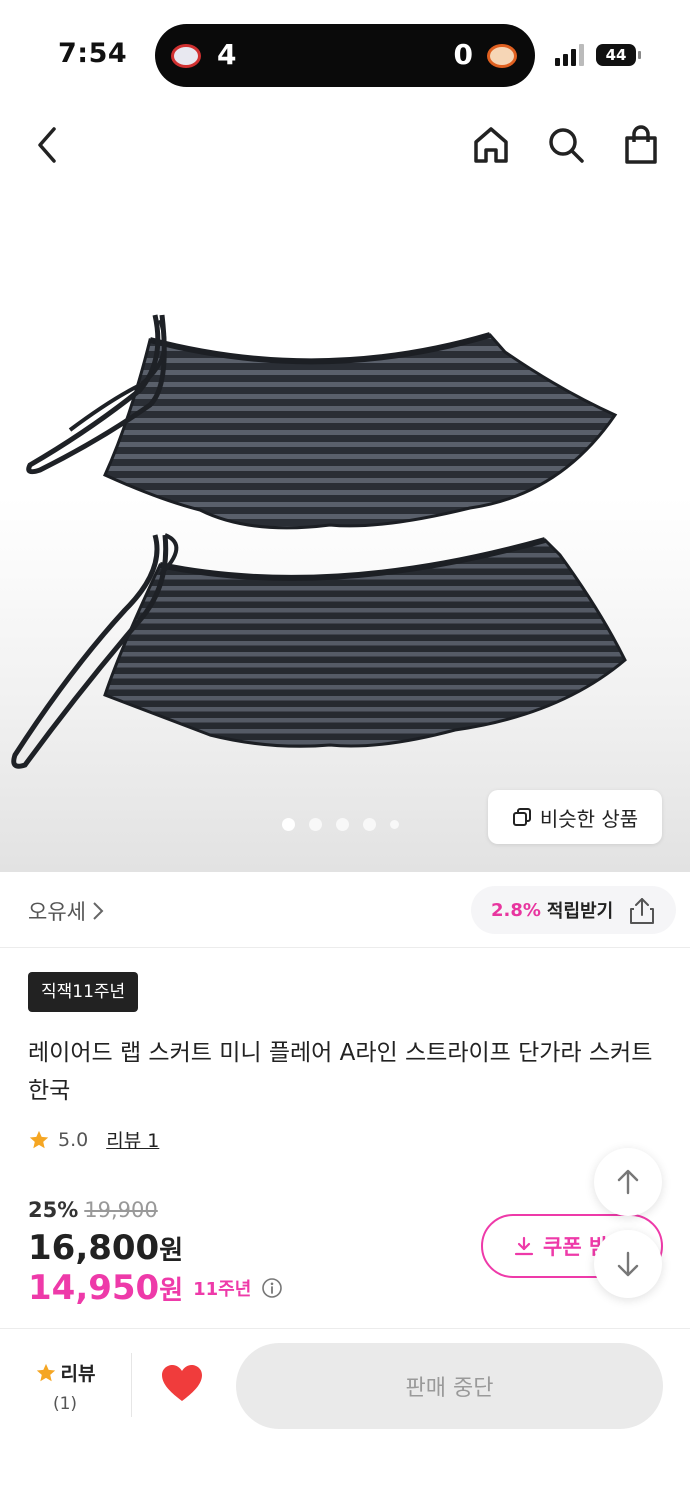  What do you see at coordinates (78, 1374) in the screenshot?
I see `review-summary-label: 리뷰` at bounding box center [78, 1374].